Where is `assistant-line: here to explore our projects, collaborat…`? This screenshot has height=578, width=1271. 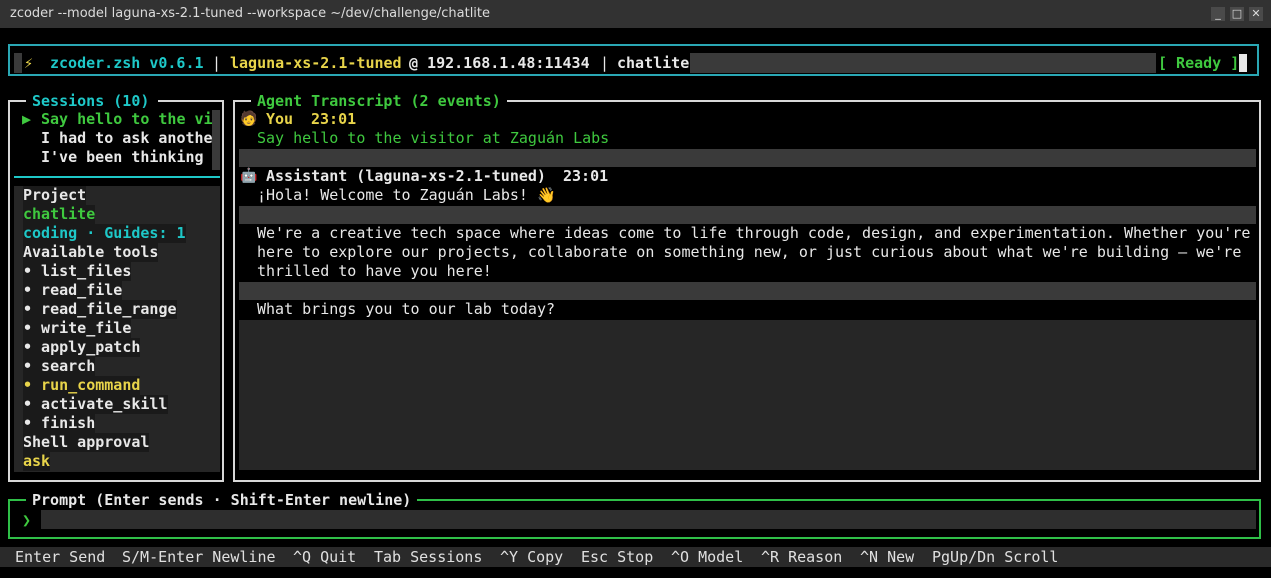 assistant-line: here to explore our projects, collaborat… is located at coordinates (749, 252).